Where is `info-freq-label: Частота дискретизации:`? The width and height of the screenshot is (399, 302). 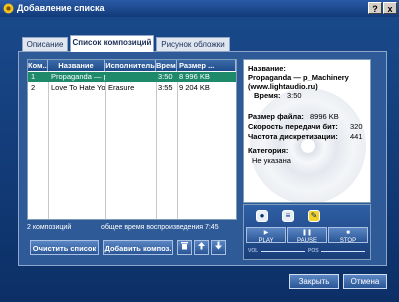 info-freq-label: Частота дискретизации: is located at coordinates (293, 136).